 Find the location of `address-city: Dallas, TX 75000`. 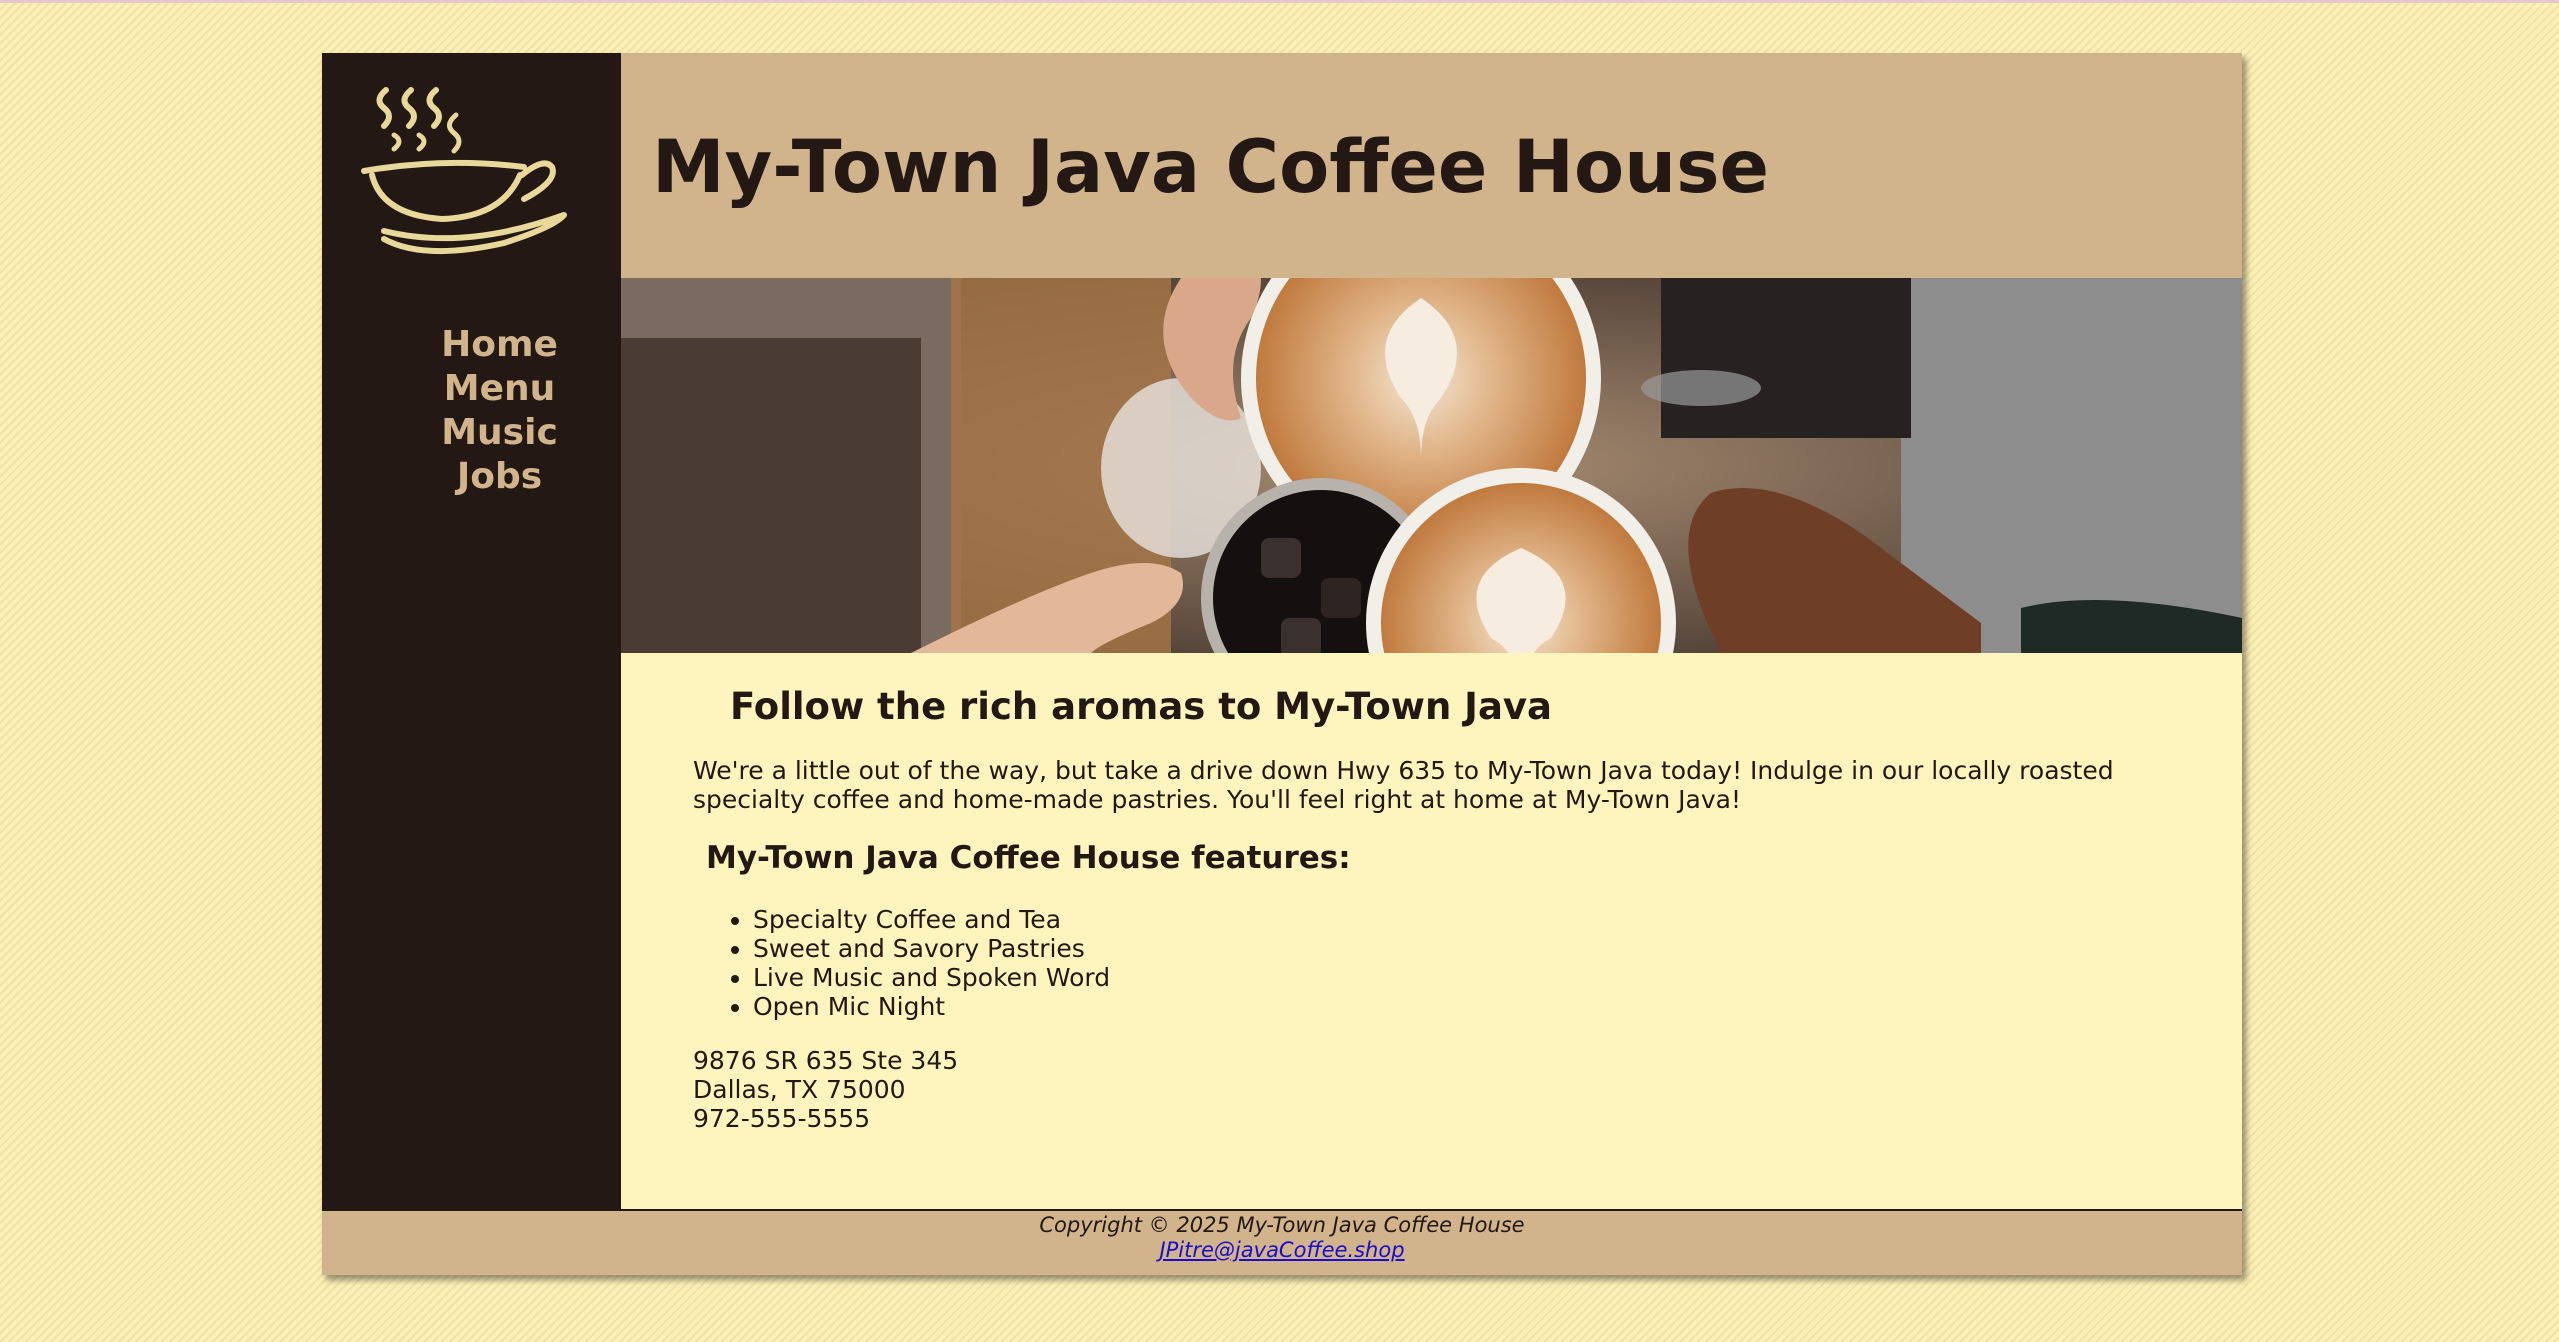

address-city: Dallas, TX 75000 is located at coordinates (799, 1089).